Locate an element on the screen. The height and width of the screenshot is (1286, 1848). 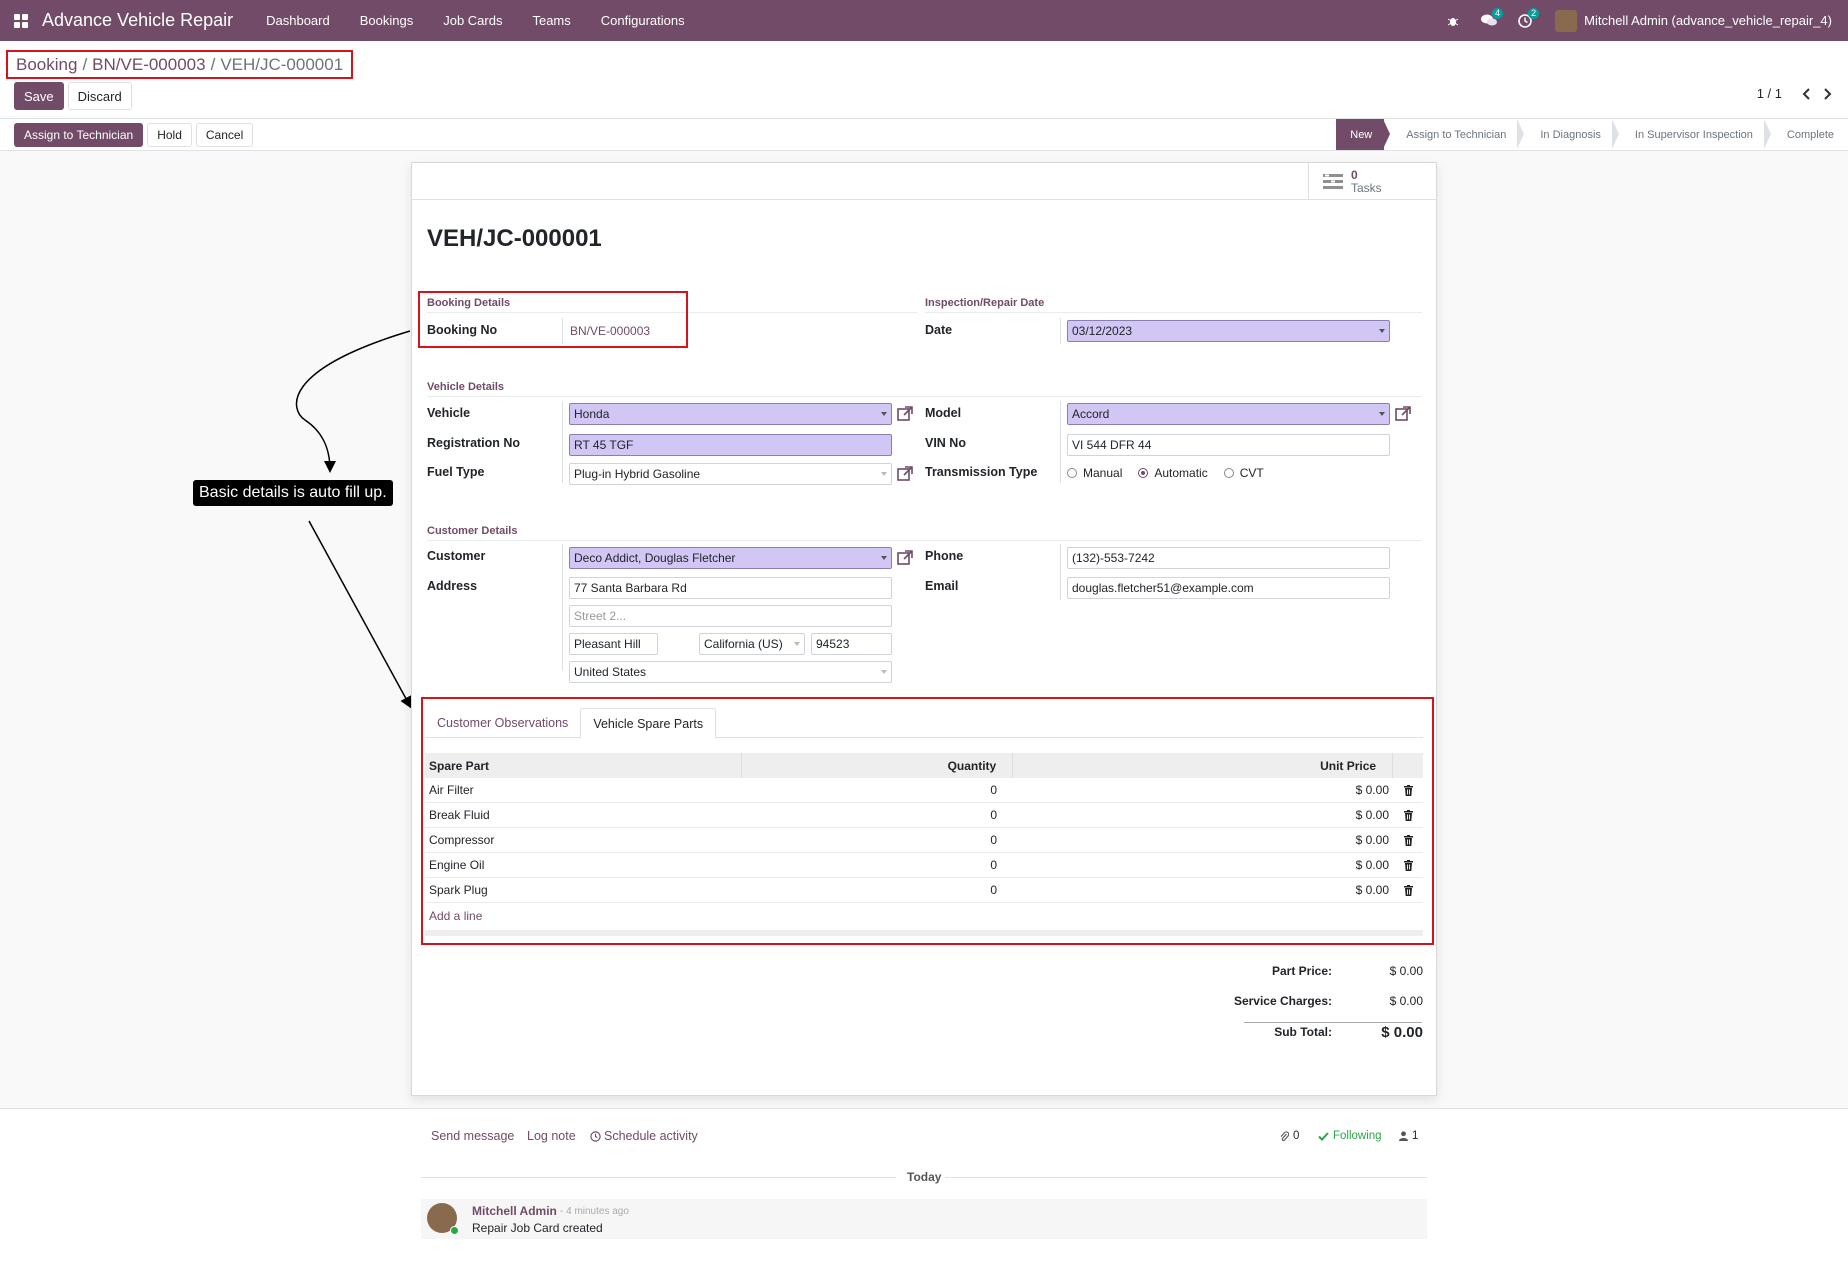
tasks-smart-button: 0 Tasks is located at coordinates (1372, 181).